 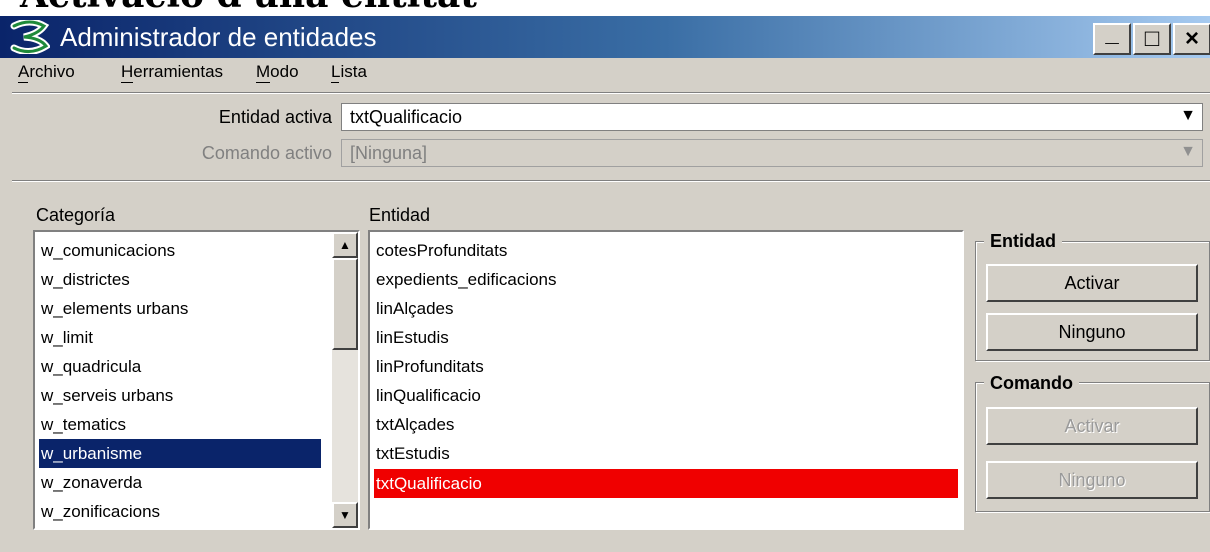 I want to click on scroll-thumb, so click(x=345, y=304).